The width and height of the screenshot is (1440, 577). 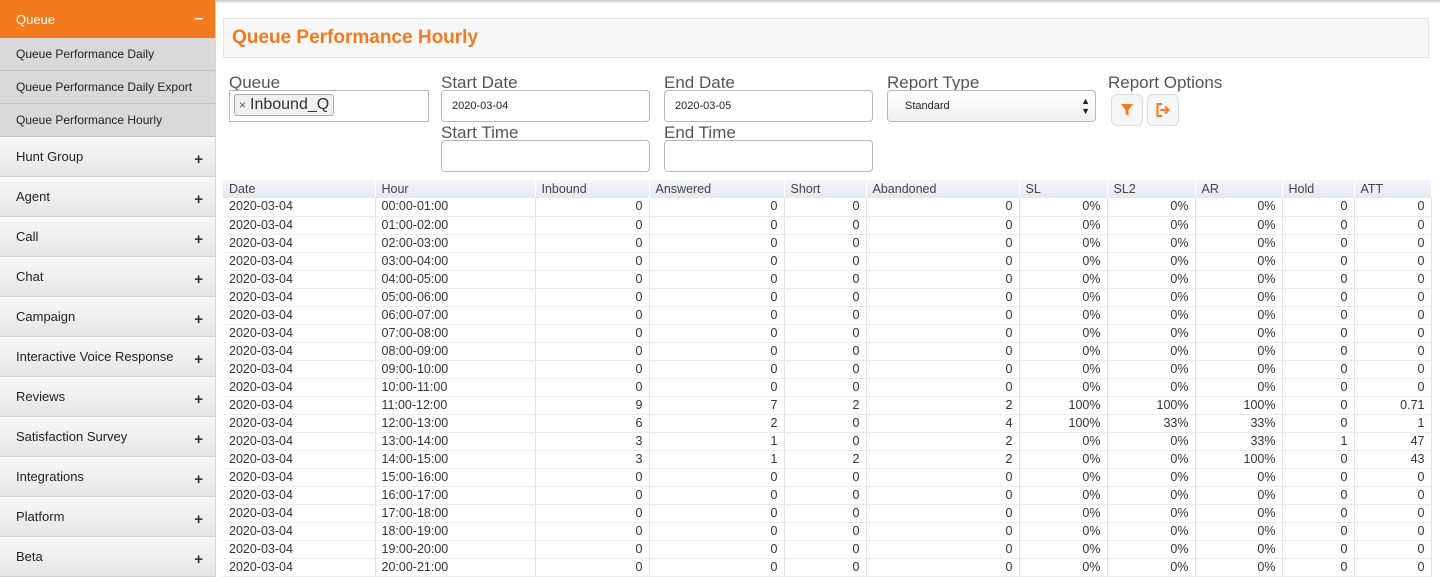 What do you see at coordinates (107, 120) in the screenshot?
I see `sidebar-subitem-queue-performance-hourly: Queue Performance Hourly` at bounding box center [107, 120].